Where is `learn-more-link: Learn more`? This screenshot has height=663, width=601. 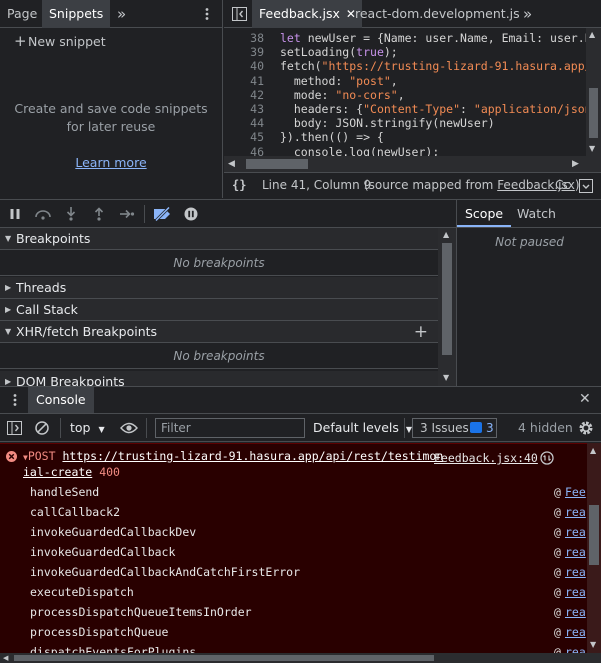 learn-more-link: Learn more is located at coordinates (111, 163).